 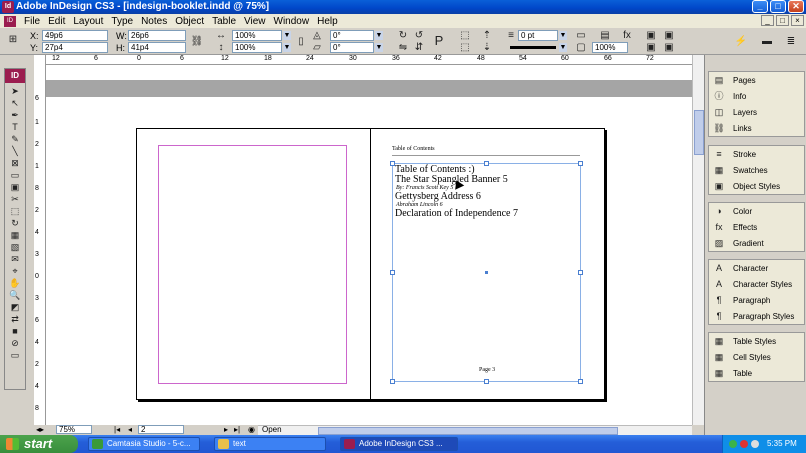 What do you see at coordinates (15, 127) in the screenshot?
I see `type-tool-icon: T` at bounding box center [15, 127].